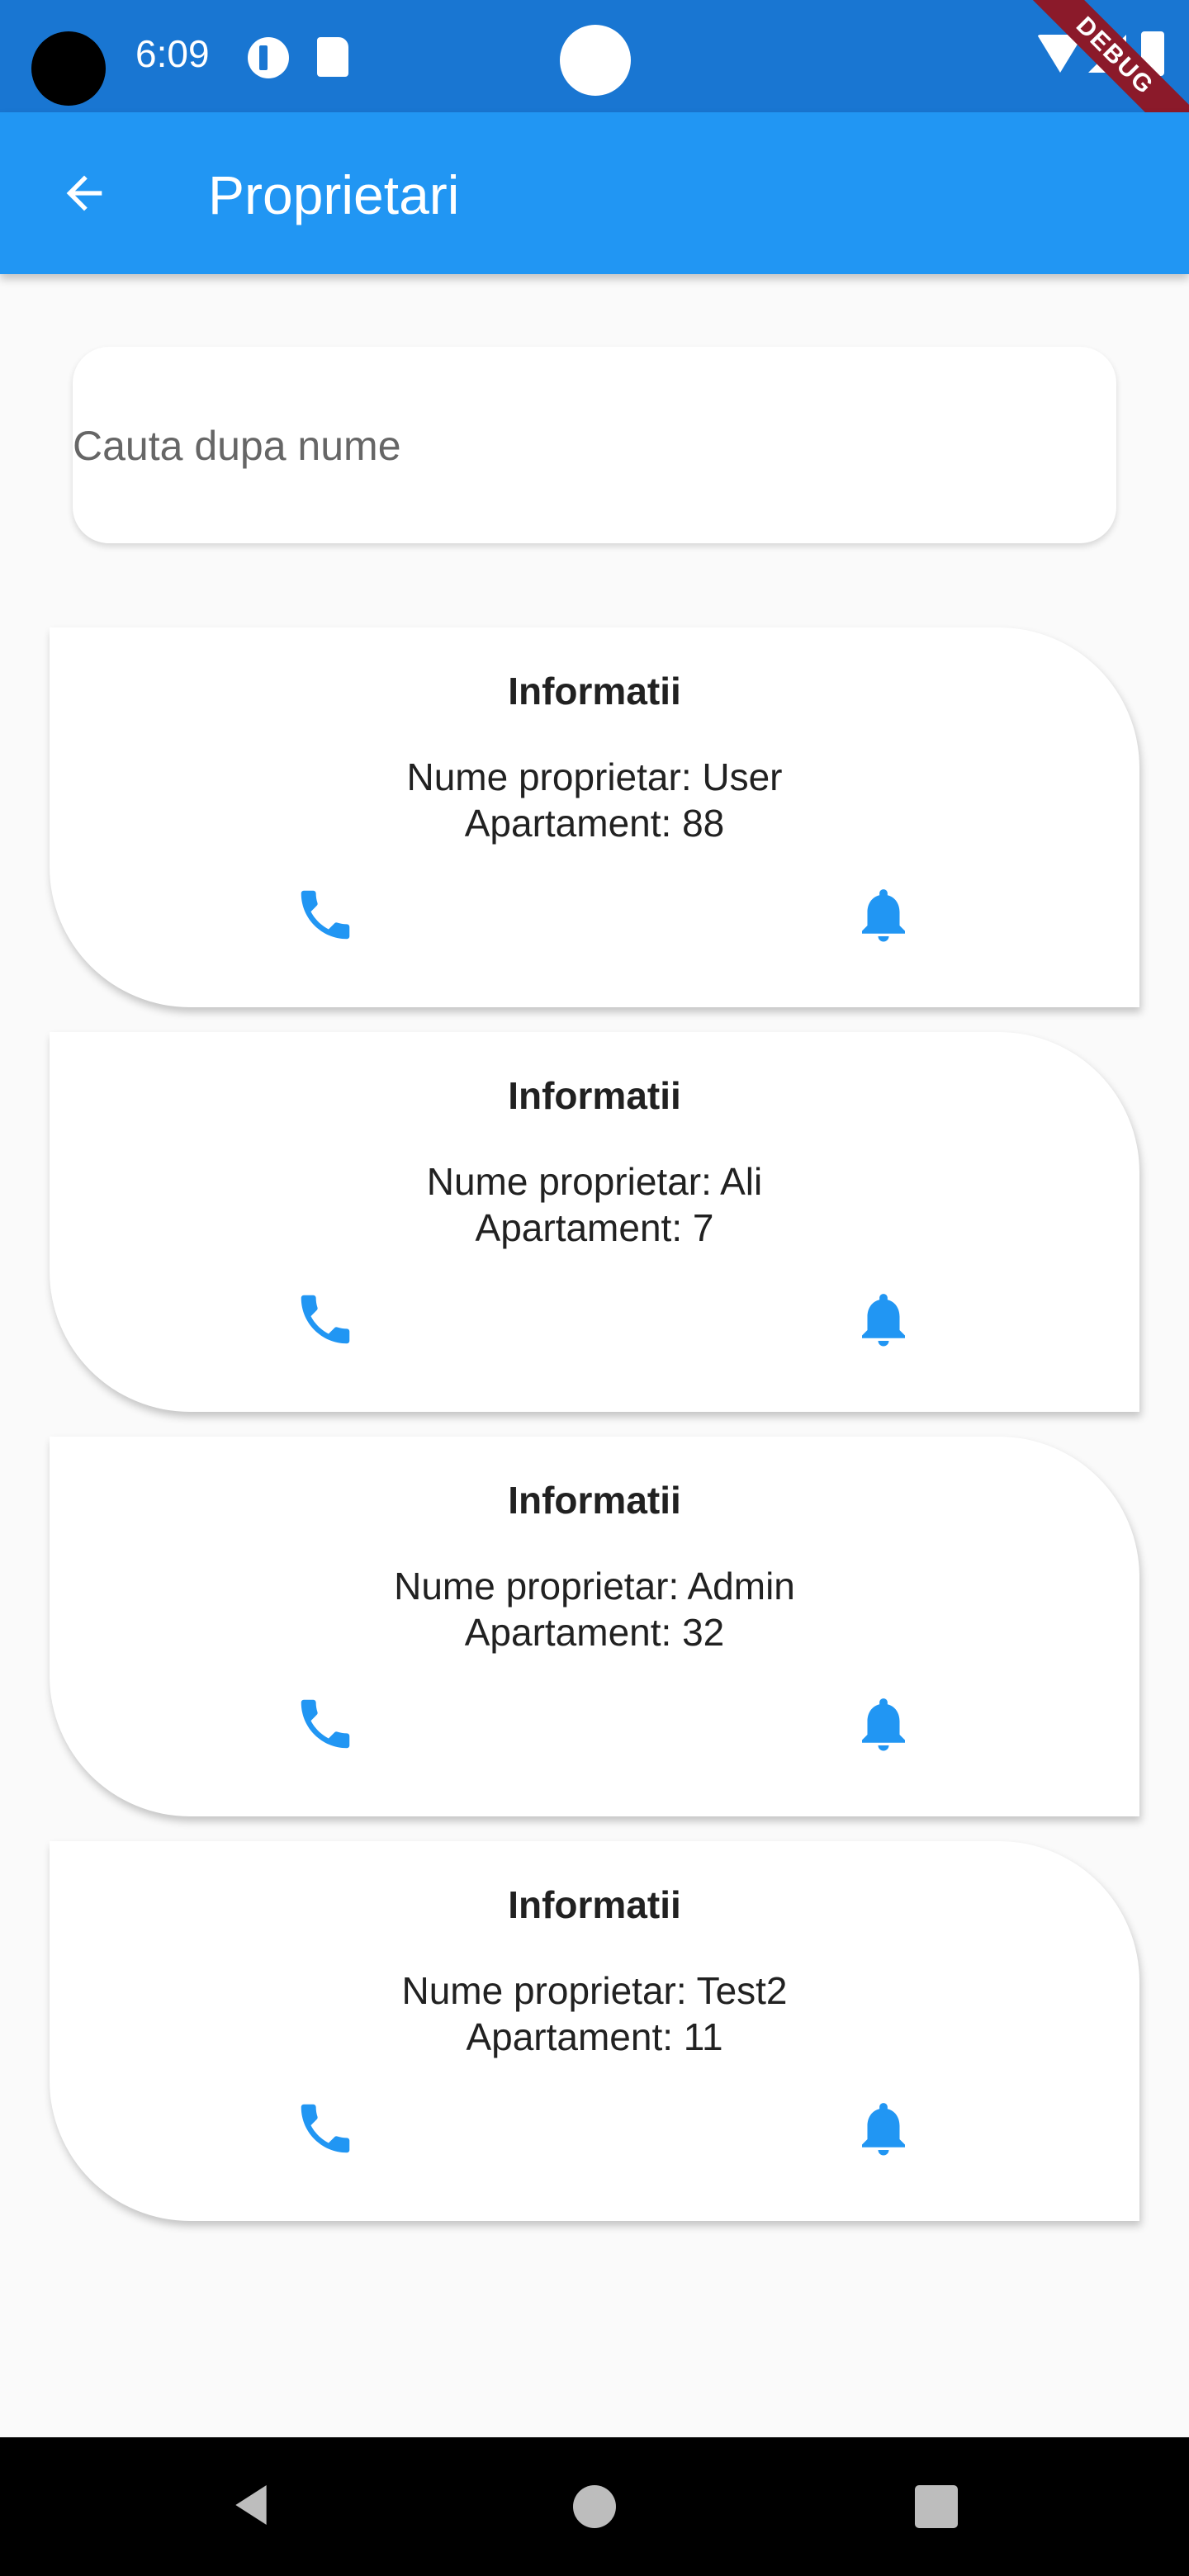 The width and height of the screenshot is (1189, 2576). Describe the element at coordinates (268, 57) in the screenshot. I see `notification-icon` at that location.